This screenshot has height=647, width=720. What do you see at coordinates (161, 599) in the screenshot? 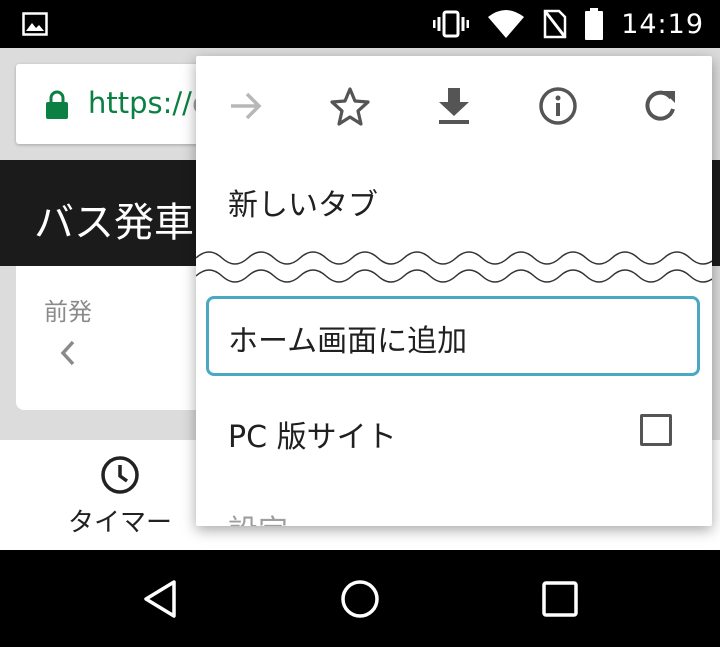
I see `back-icon` at bounding box center [161, 599].